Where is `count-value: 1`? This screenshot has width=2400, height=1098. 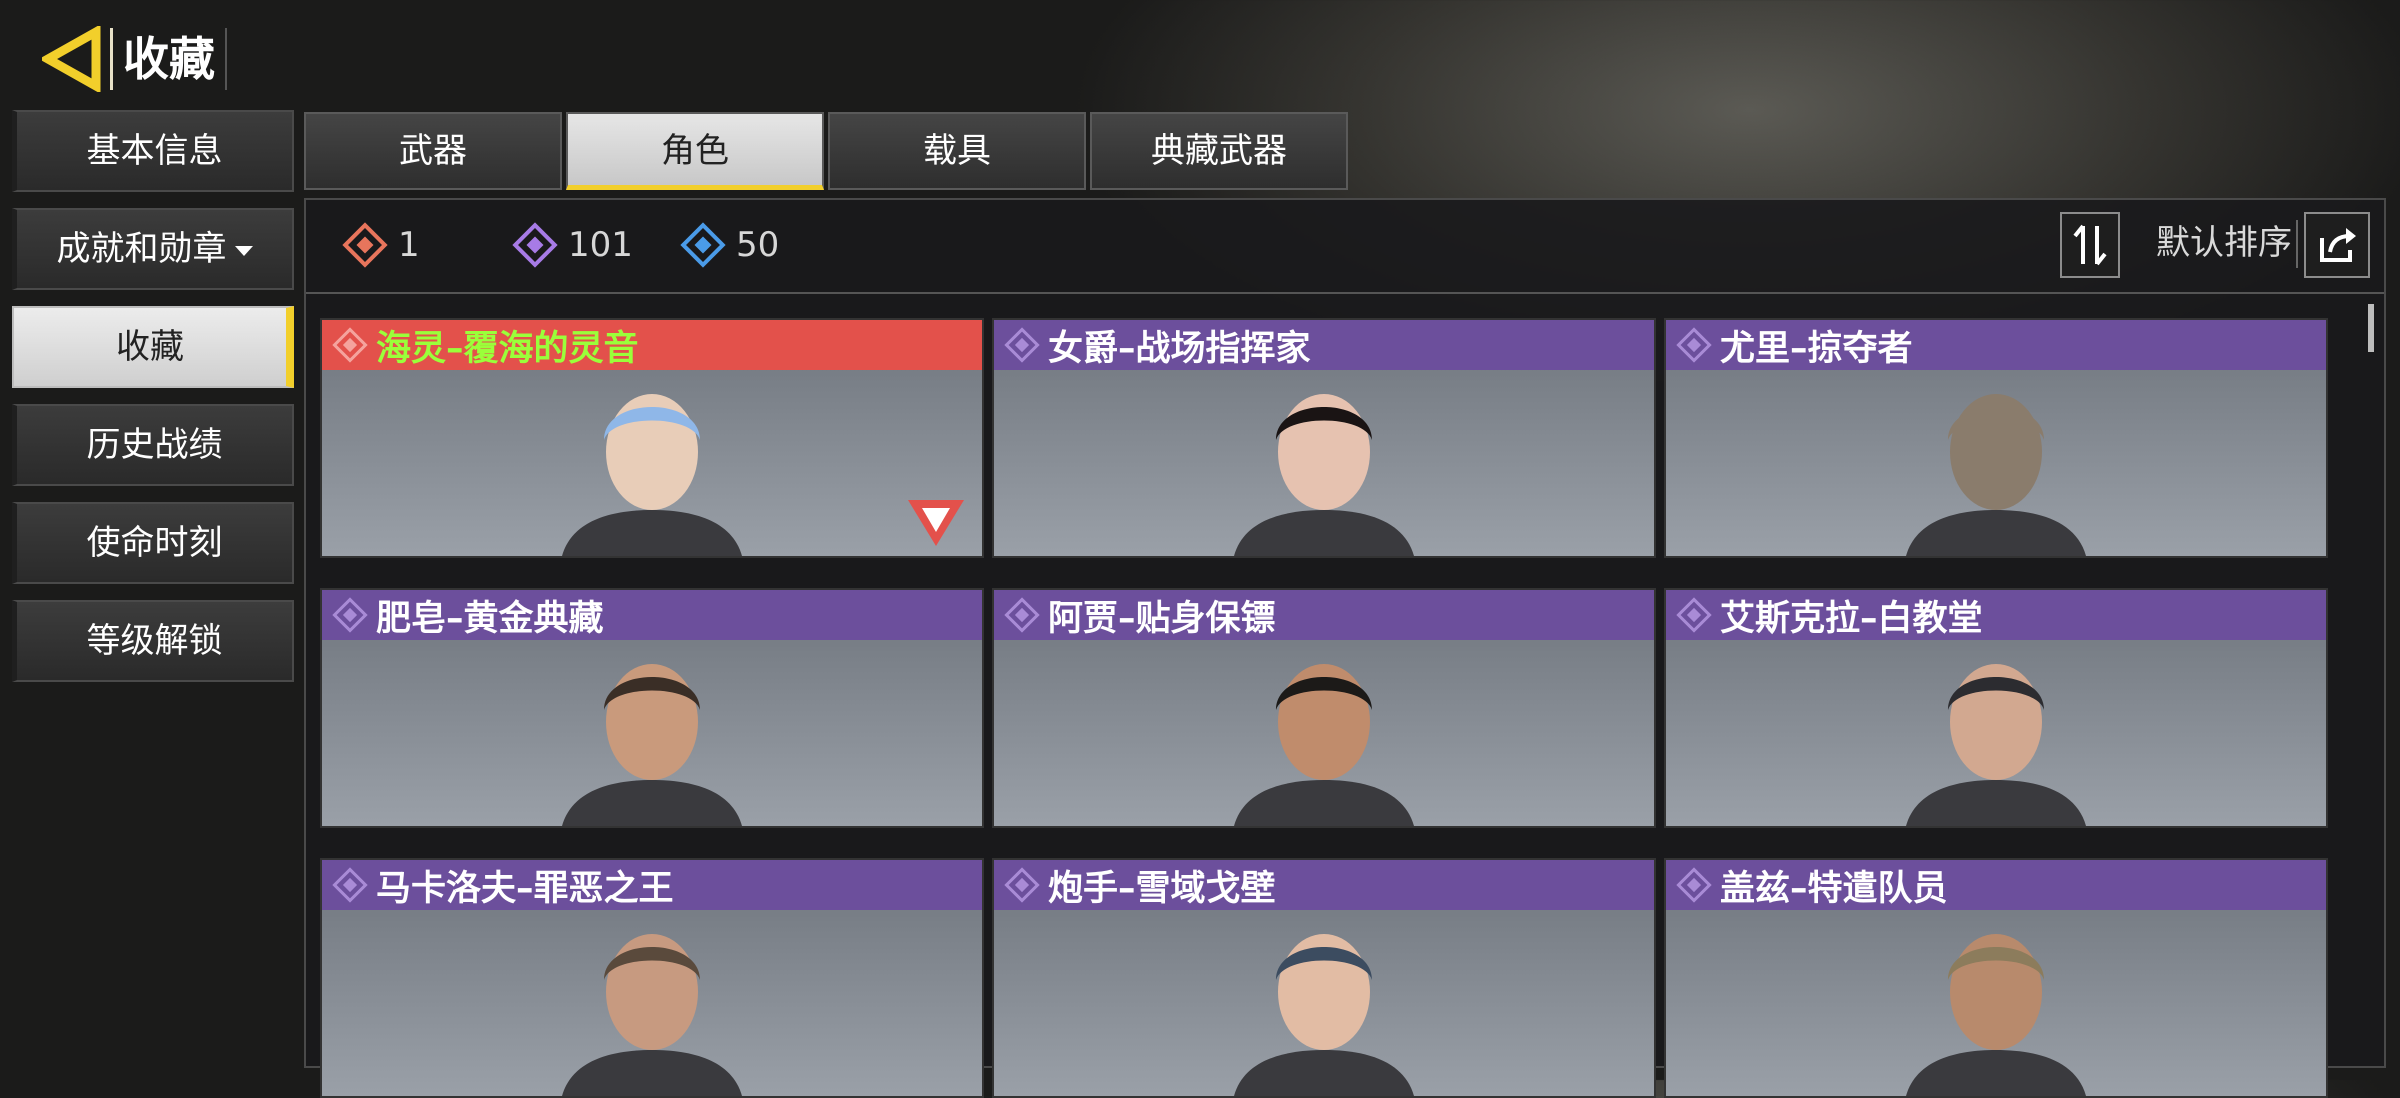 count-value: 1 is located at coordinates (409, 245).